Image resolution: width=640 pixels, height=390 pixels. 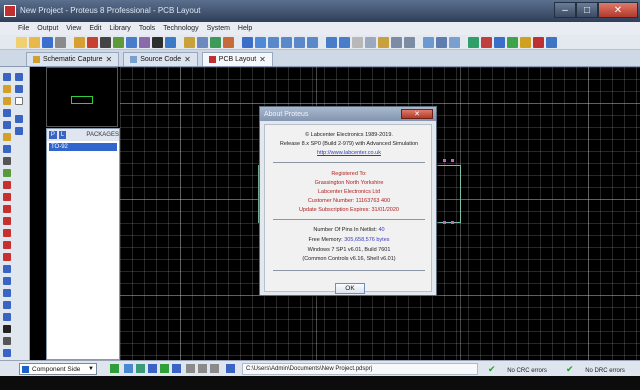 I want to click on arc-tool-icon, so click(x=7, y=305).